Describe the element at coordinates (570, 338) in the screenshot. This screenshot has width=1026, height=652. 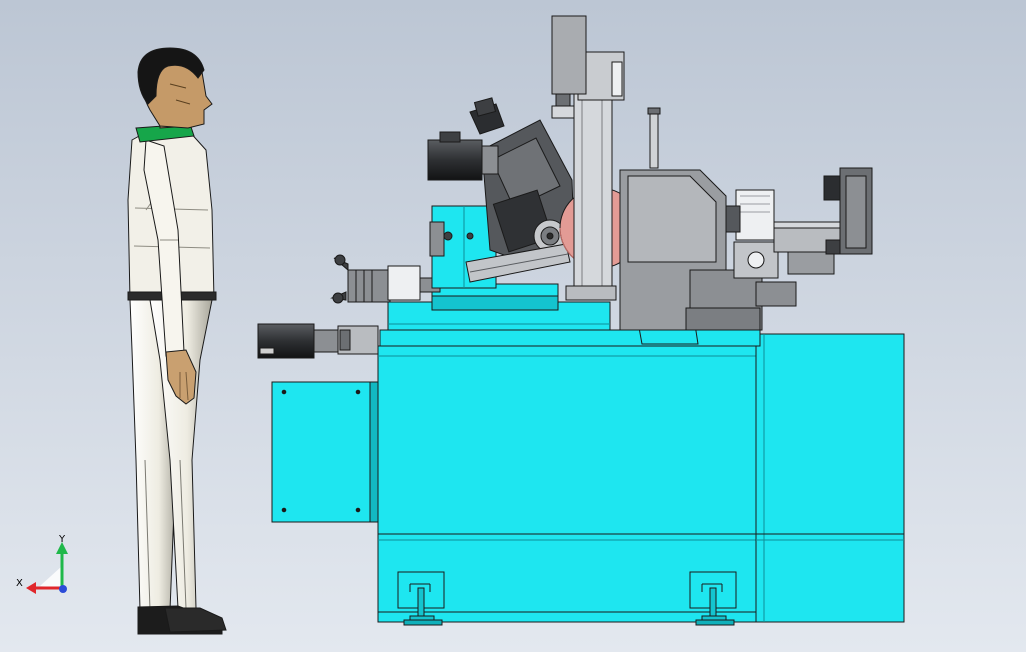
I see `bed-top-plate` at that location.